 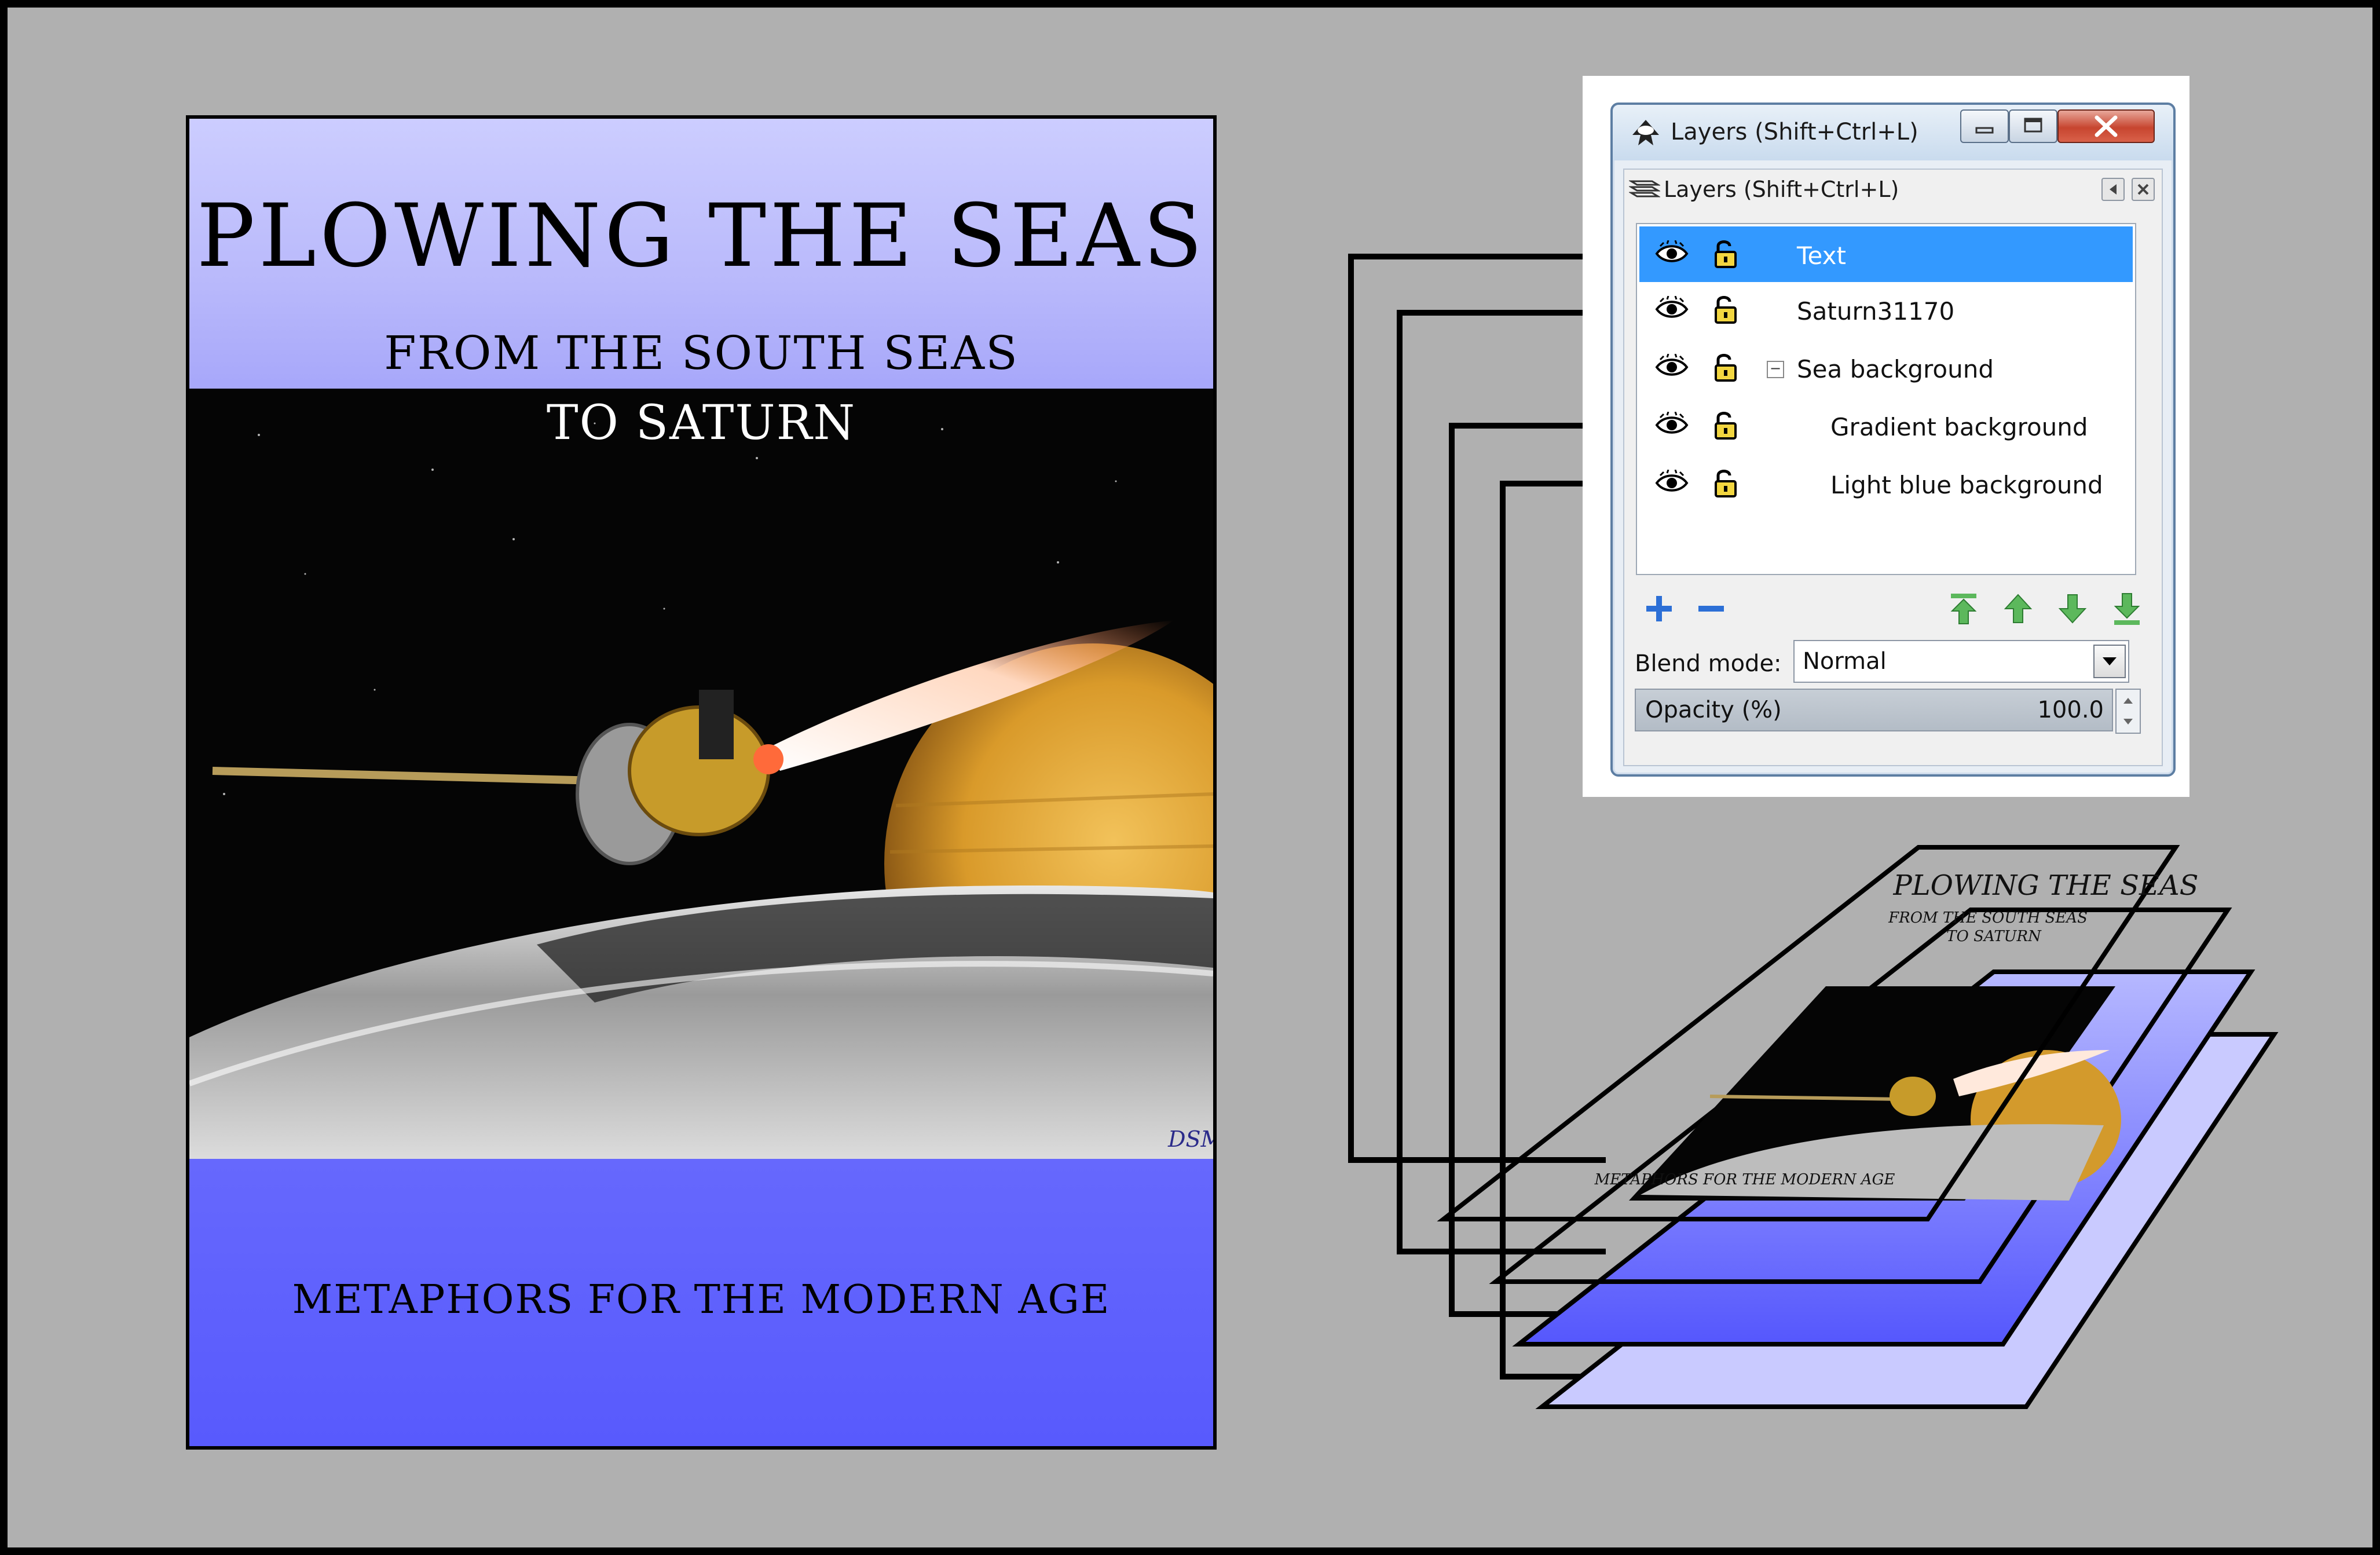 What do you see at coordinates (2127, 608) in the screenshot?
I see `lower-to-bottom-icon` at bounding box center [2127, 608].